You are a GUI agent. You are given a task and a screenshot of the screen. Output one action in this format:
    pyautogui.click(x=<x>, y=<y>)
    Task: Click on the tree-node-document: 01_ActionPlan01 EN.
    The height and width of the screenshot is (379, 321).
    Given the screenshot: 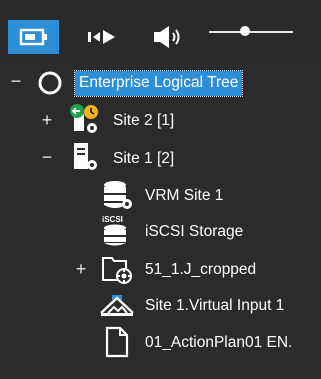 What is the action you would take?
    pyautogui.click(x=160, y=342)
    